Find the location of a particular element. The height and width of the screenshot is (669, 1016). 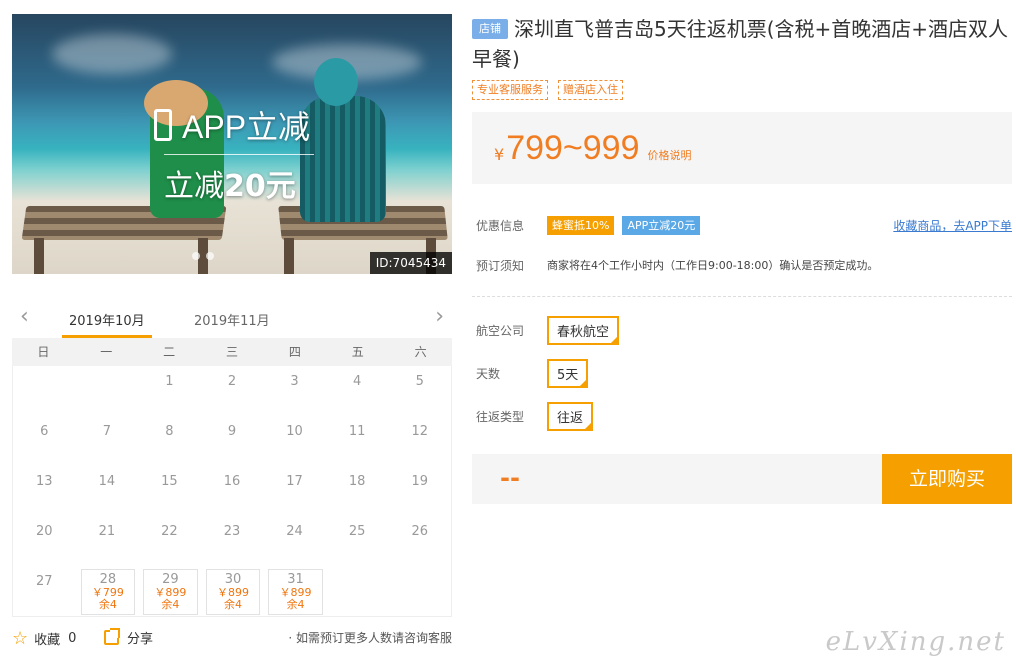

price-explain-link: 价格说明 is located at coordinates (670, 155).